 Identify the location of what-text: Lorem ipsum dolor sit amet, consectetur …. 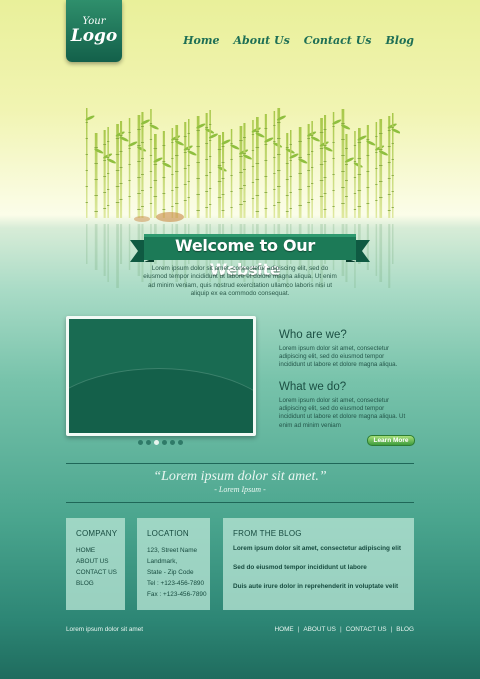
(342, 413).